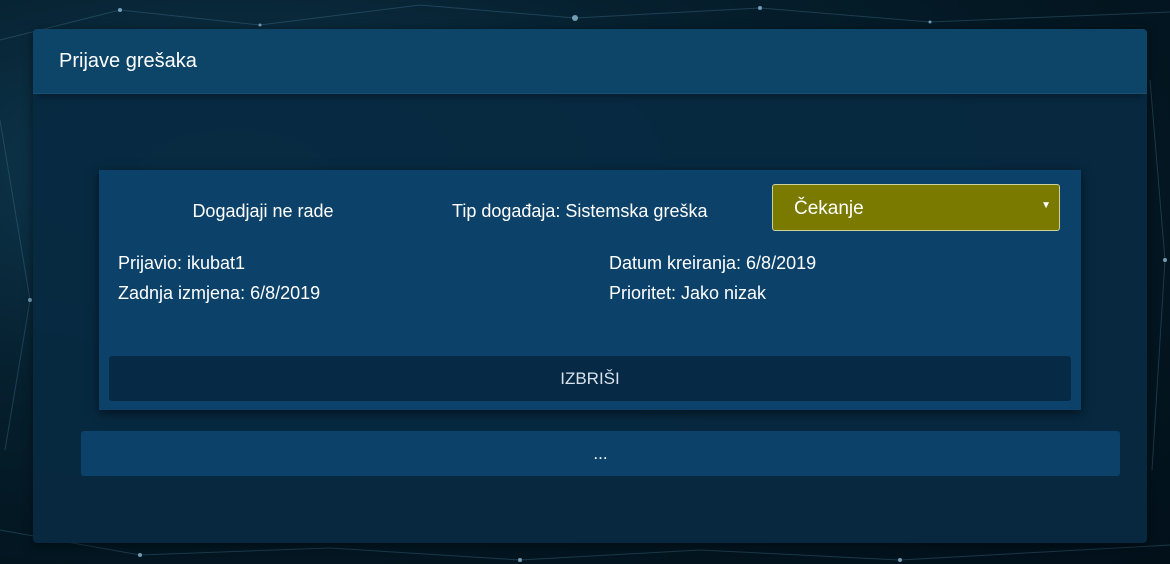  What do you see at coordinates (590, 378) in the screenshot?
I see `delete-button: IZBRIŠI` at bounding box center [590, 378].